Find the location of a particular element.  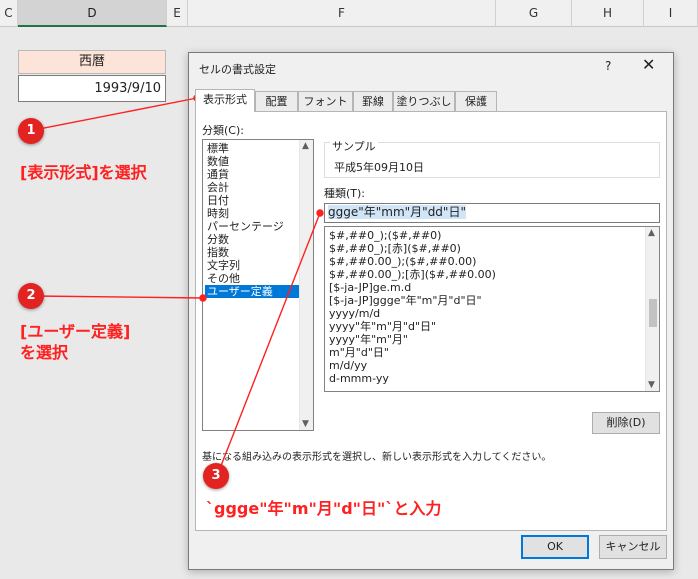

step-3-text: `ggge"年"m"月"d"日"`と入力 is located at coordinates (324, 508).